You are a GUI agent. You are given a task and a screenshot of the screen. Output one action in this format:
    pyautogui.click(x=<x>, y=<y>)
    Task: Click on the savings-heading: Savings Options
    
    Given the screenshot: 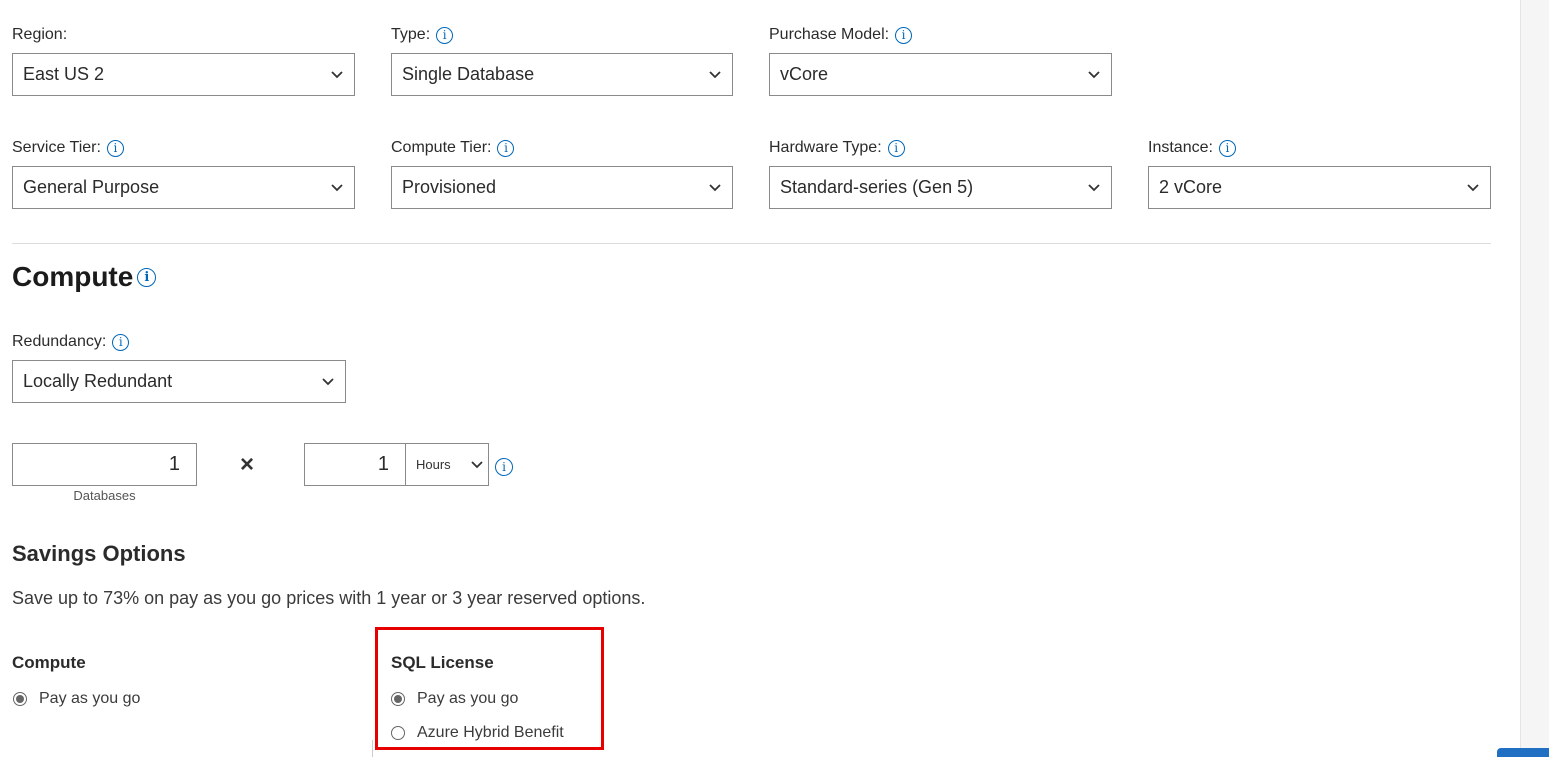 What is the action you would take?
    pyautogui.click(x=99, y=553)
    